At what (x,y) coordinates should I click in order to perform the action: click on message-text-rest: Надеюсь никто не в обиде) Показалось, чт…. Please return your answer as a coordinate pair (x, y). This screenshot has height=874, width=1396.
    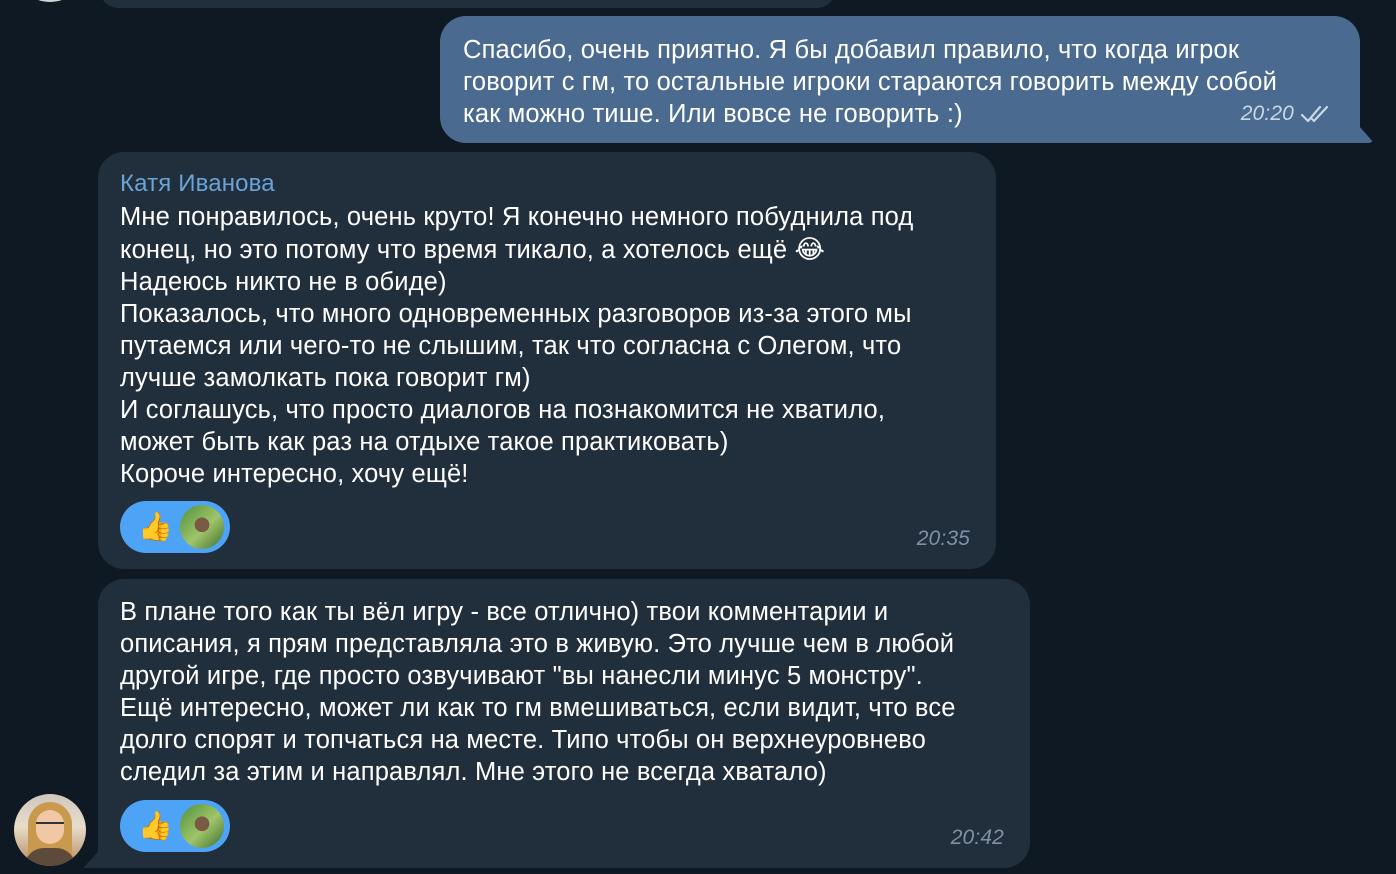
    Looking at the image, I should click on (516, 378).